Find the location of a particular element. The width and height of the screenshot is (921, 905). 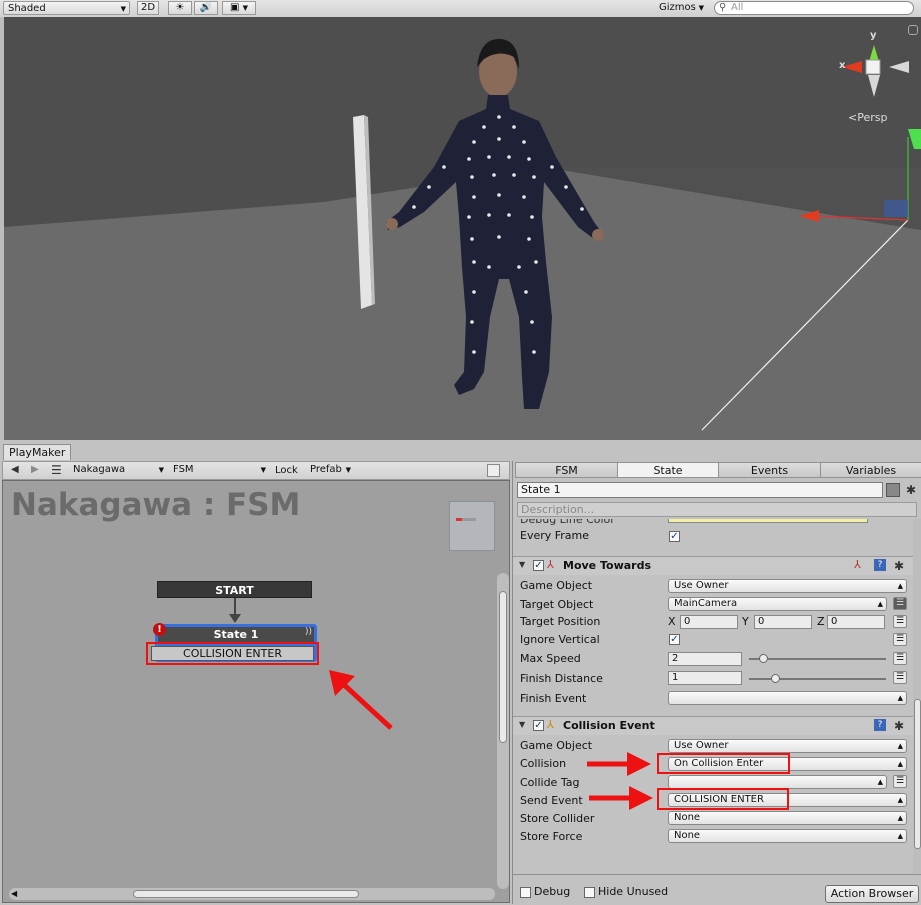

graph-horizontal-scrollbar: ◀ is located at coordinates (252, 894).